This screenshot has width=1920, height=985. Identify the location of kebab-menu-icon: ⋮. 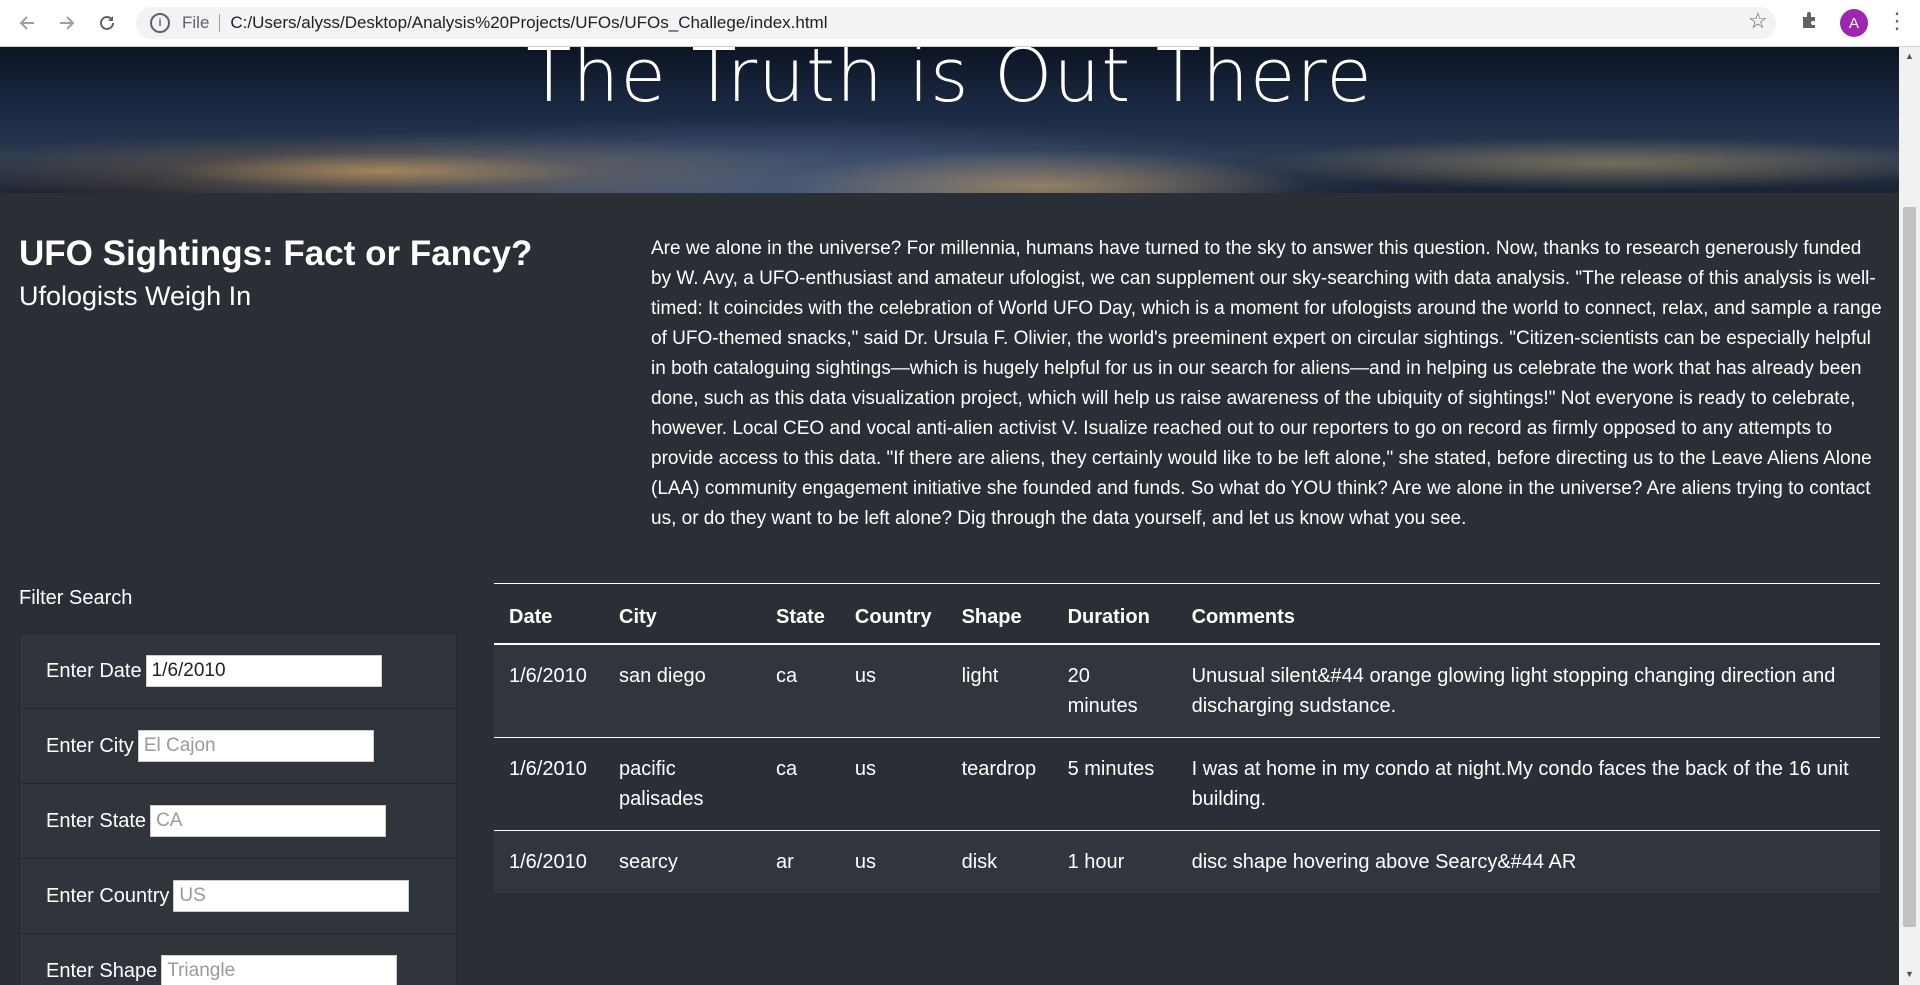
(1897, 21).